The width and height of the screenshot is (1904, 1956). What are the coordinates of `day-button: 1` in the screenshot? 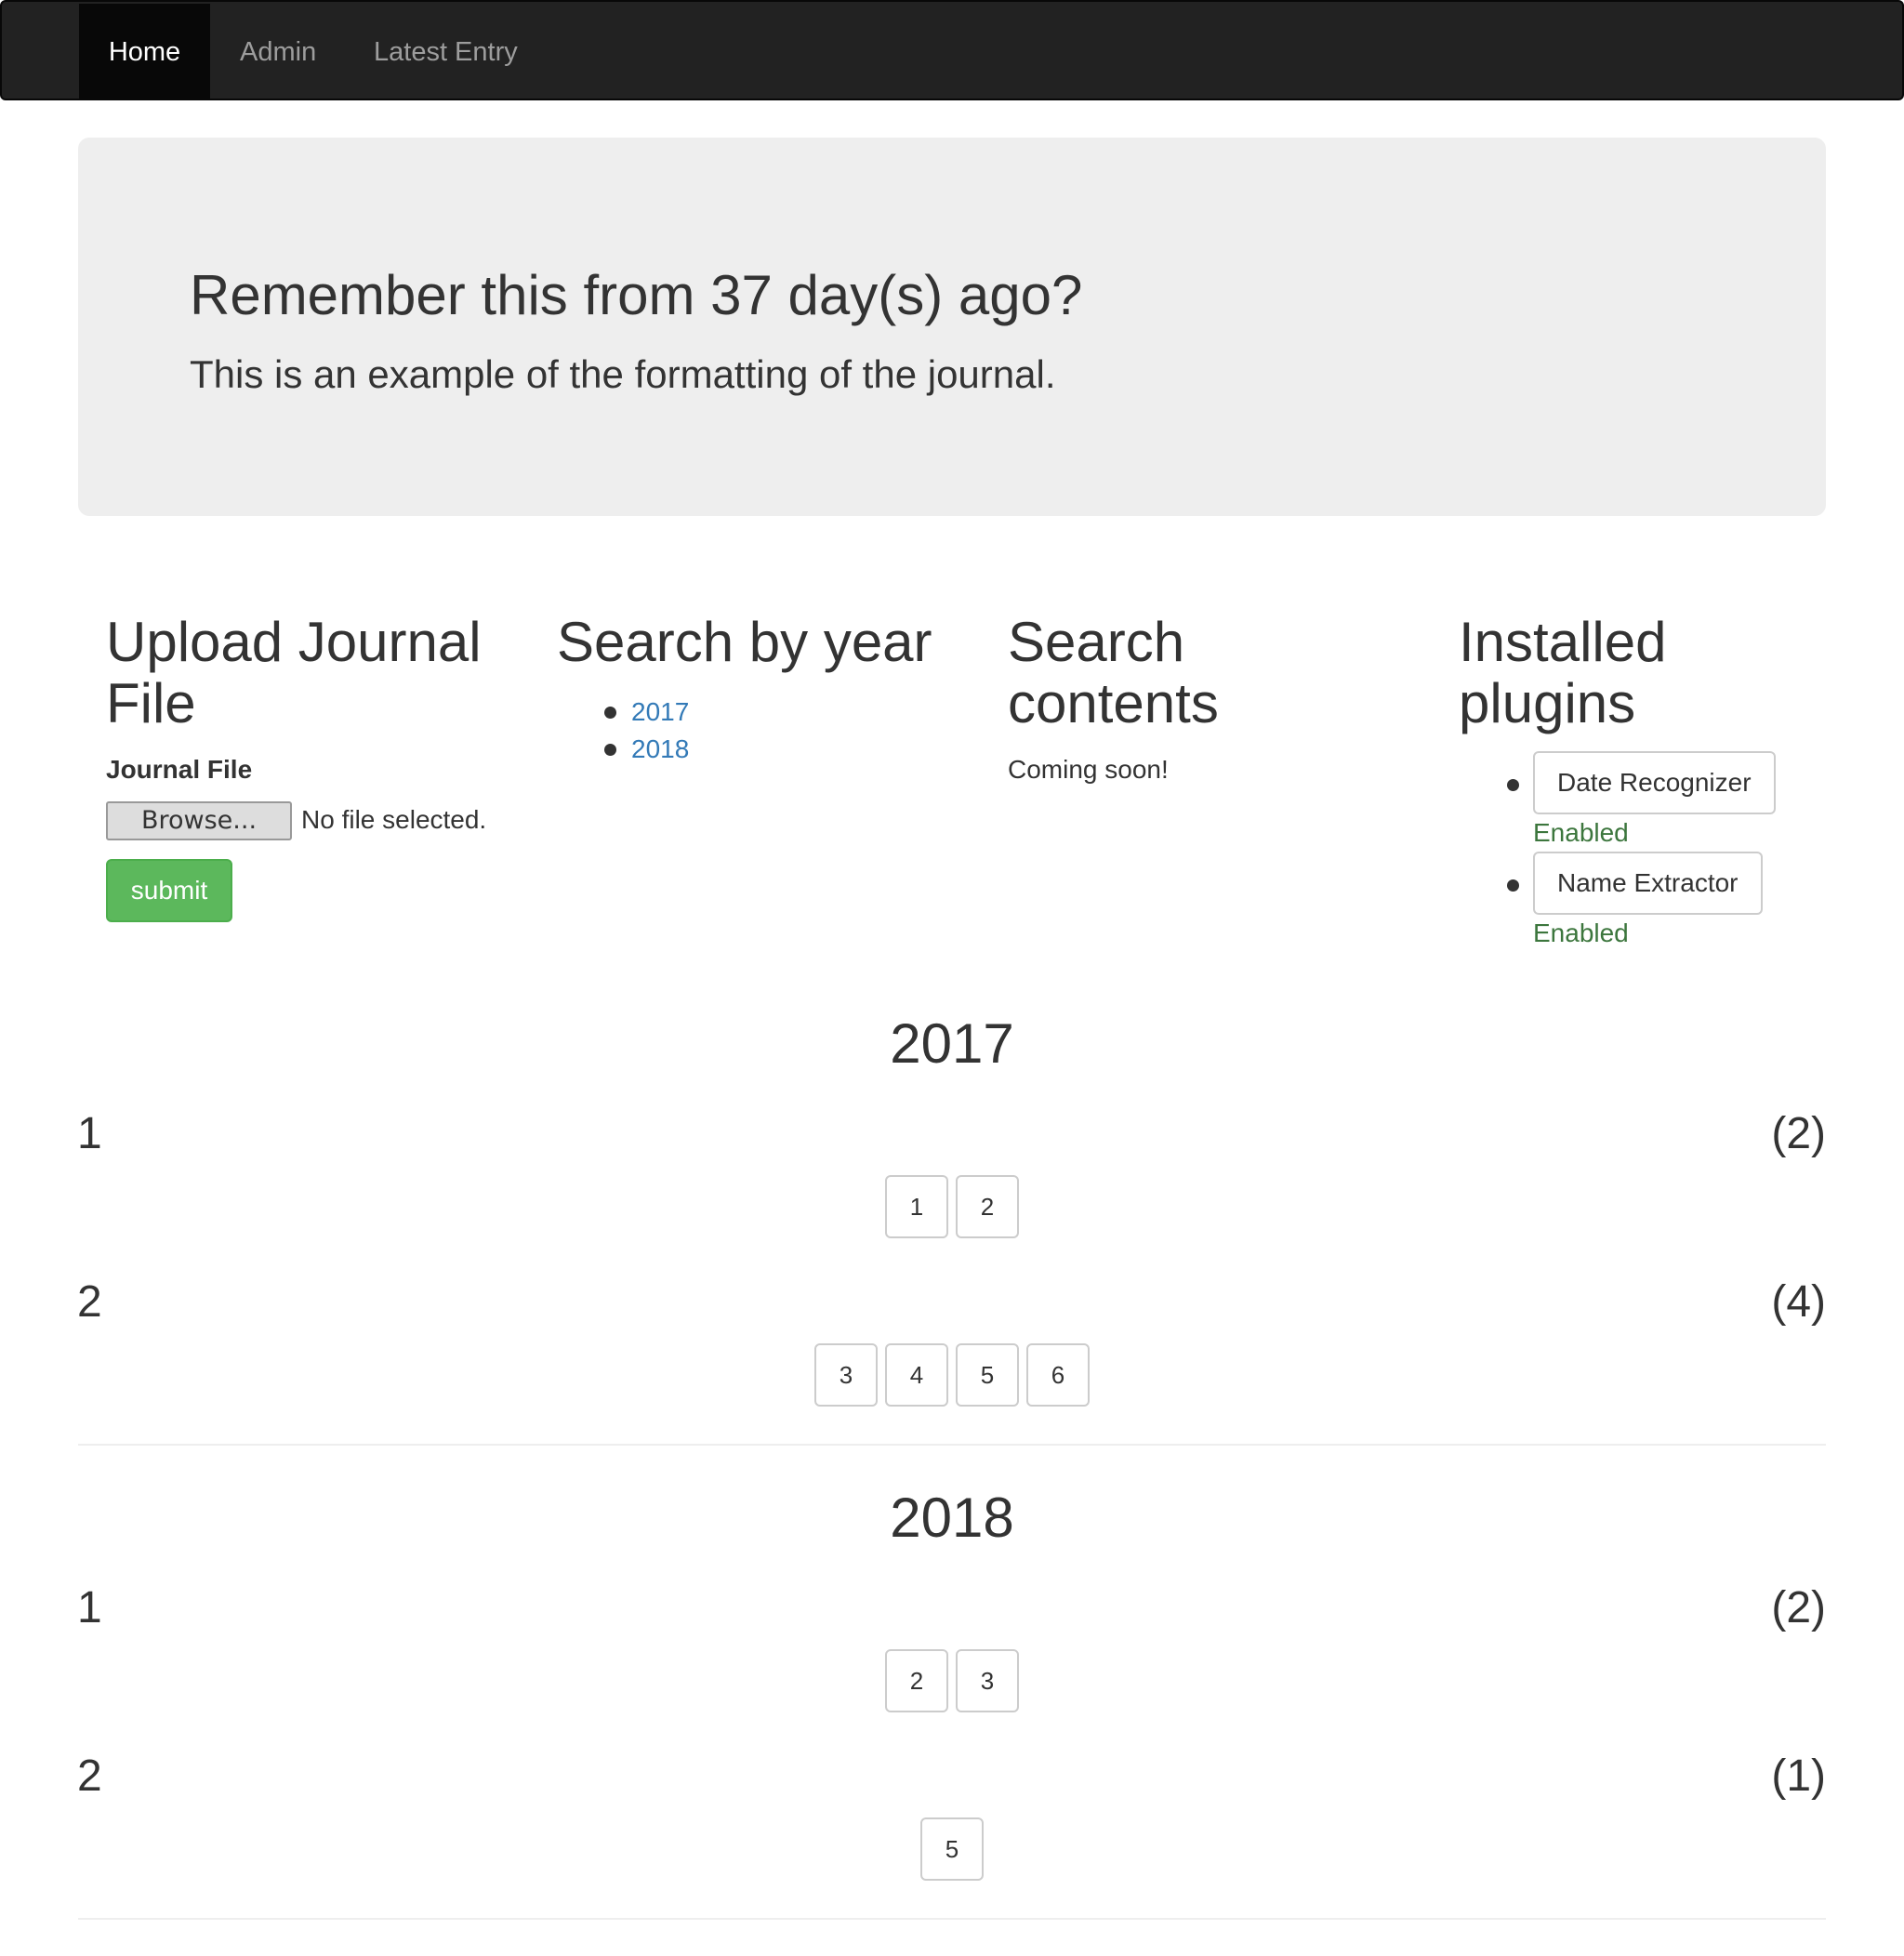 It's located at (916, 1207).